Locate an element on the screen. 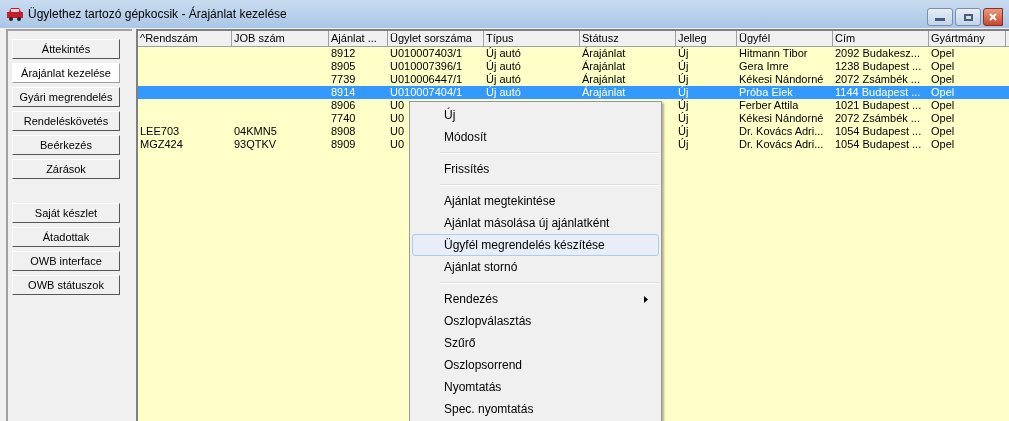 Image resolution: width=1009 pixels, height=421 pixels. table-cell: Próba Elek is located at coordinates (766, 92).